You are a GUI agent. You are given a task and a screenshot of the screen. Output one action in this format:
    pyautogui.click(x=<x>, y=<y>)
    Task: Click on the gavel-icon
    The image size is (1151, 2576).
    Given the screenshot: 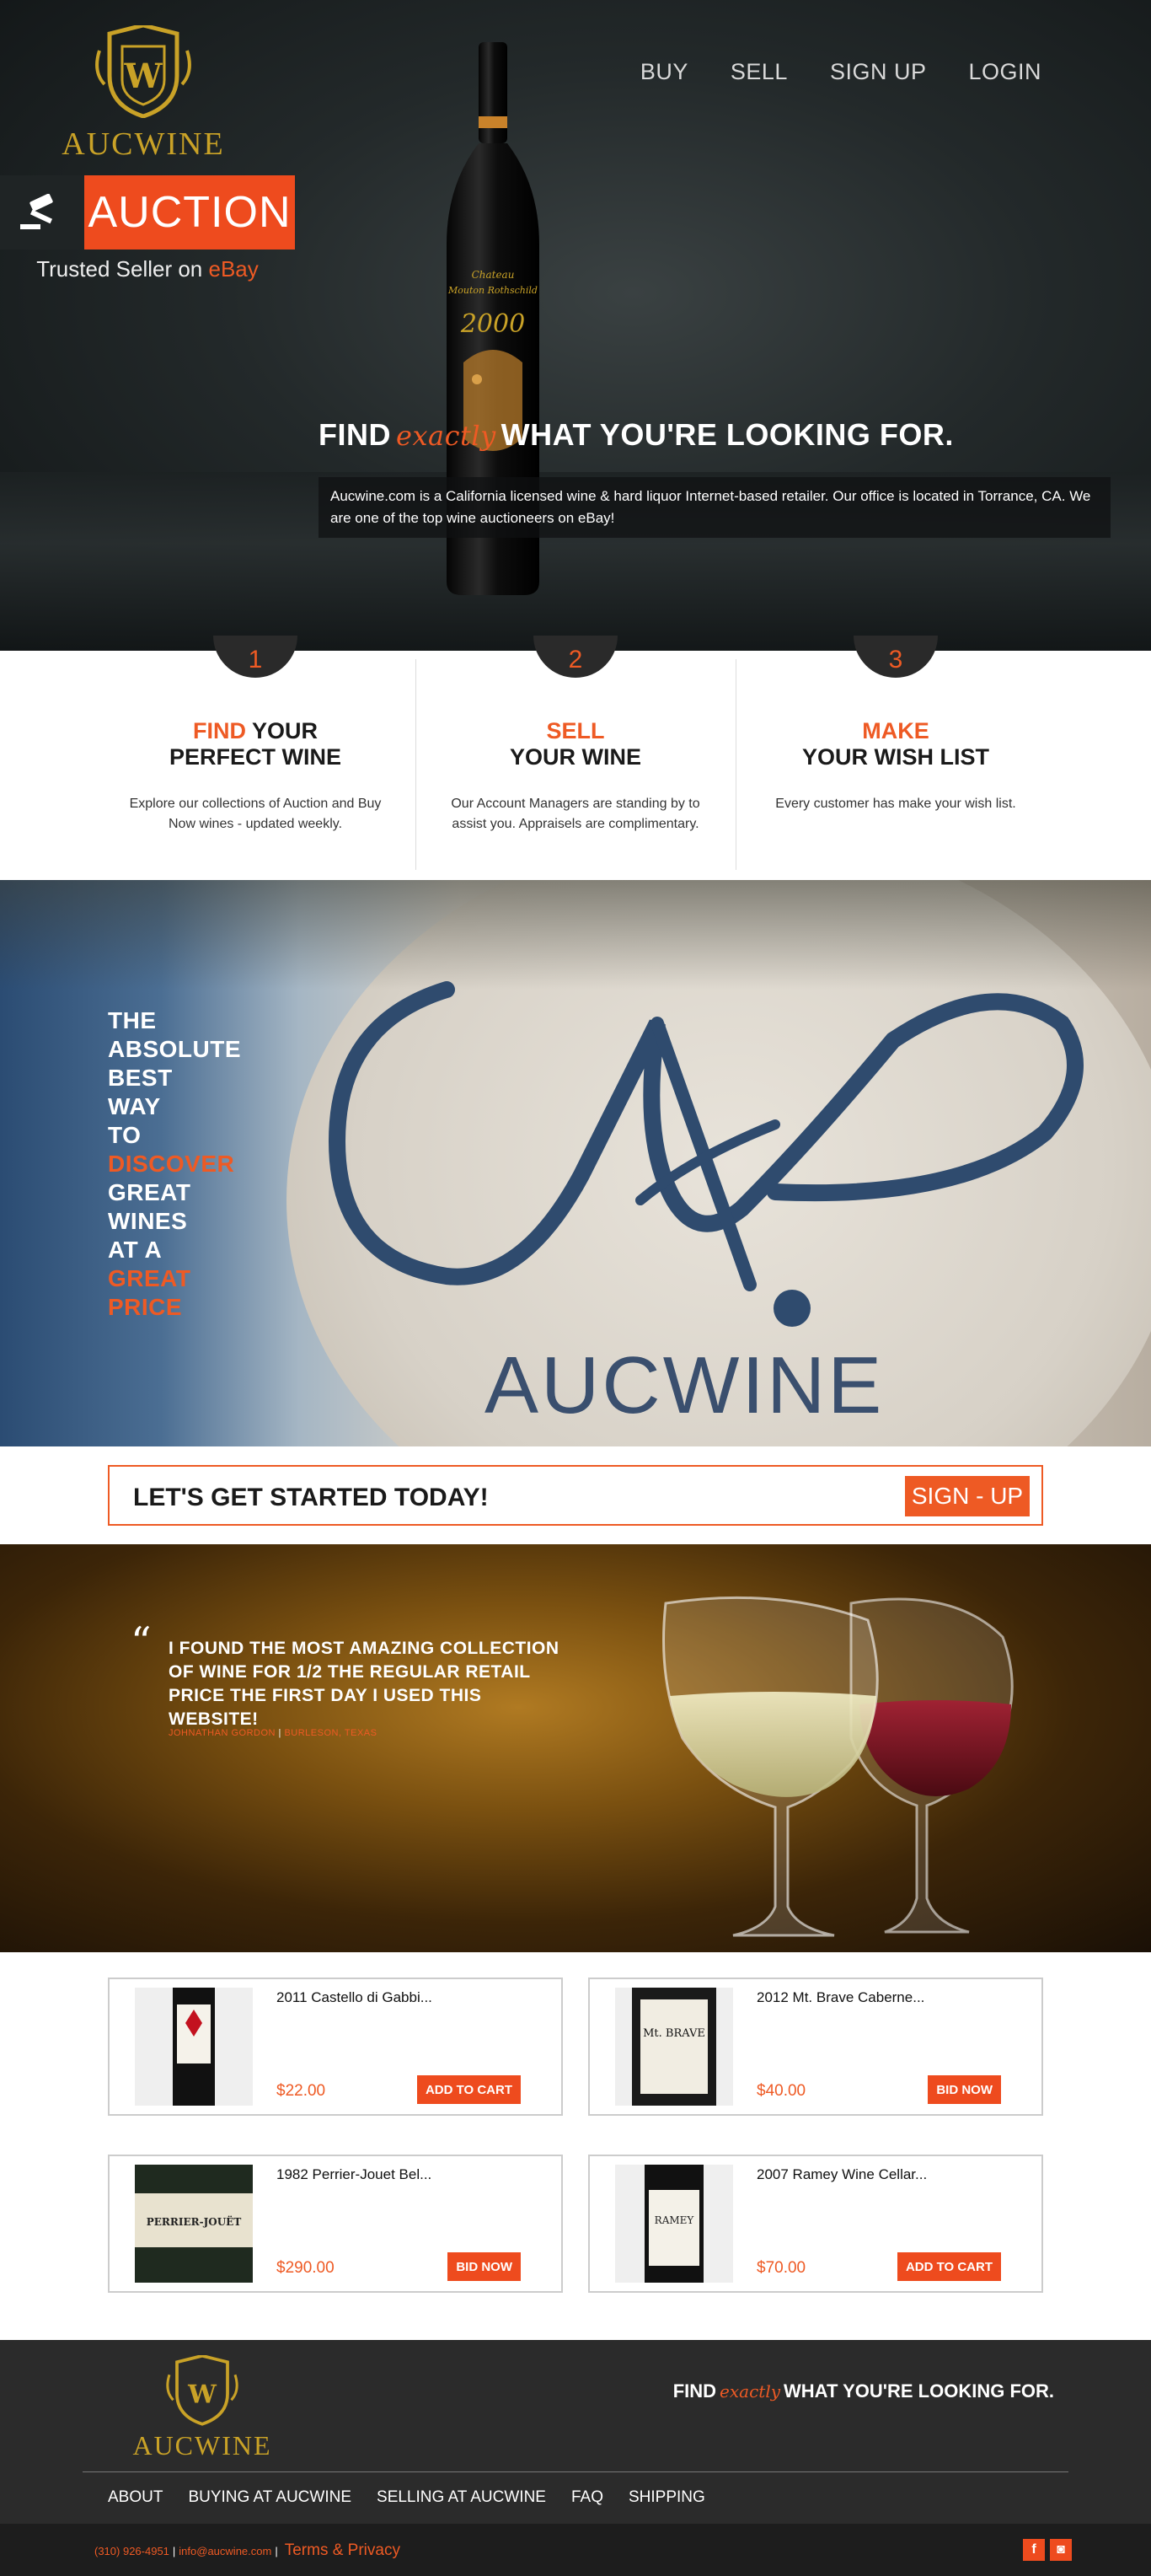 What is the action you would take?
    pyautogui.click(x=42, y=212)
    